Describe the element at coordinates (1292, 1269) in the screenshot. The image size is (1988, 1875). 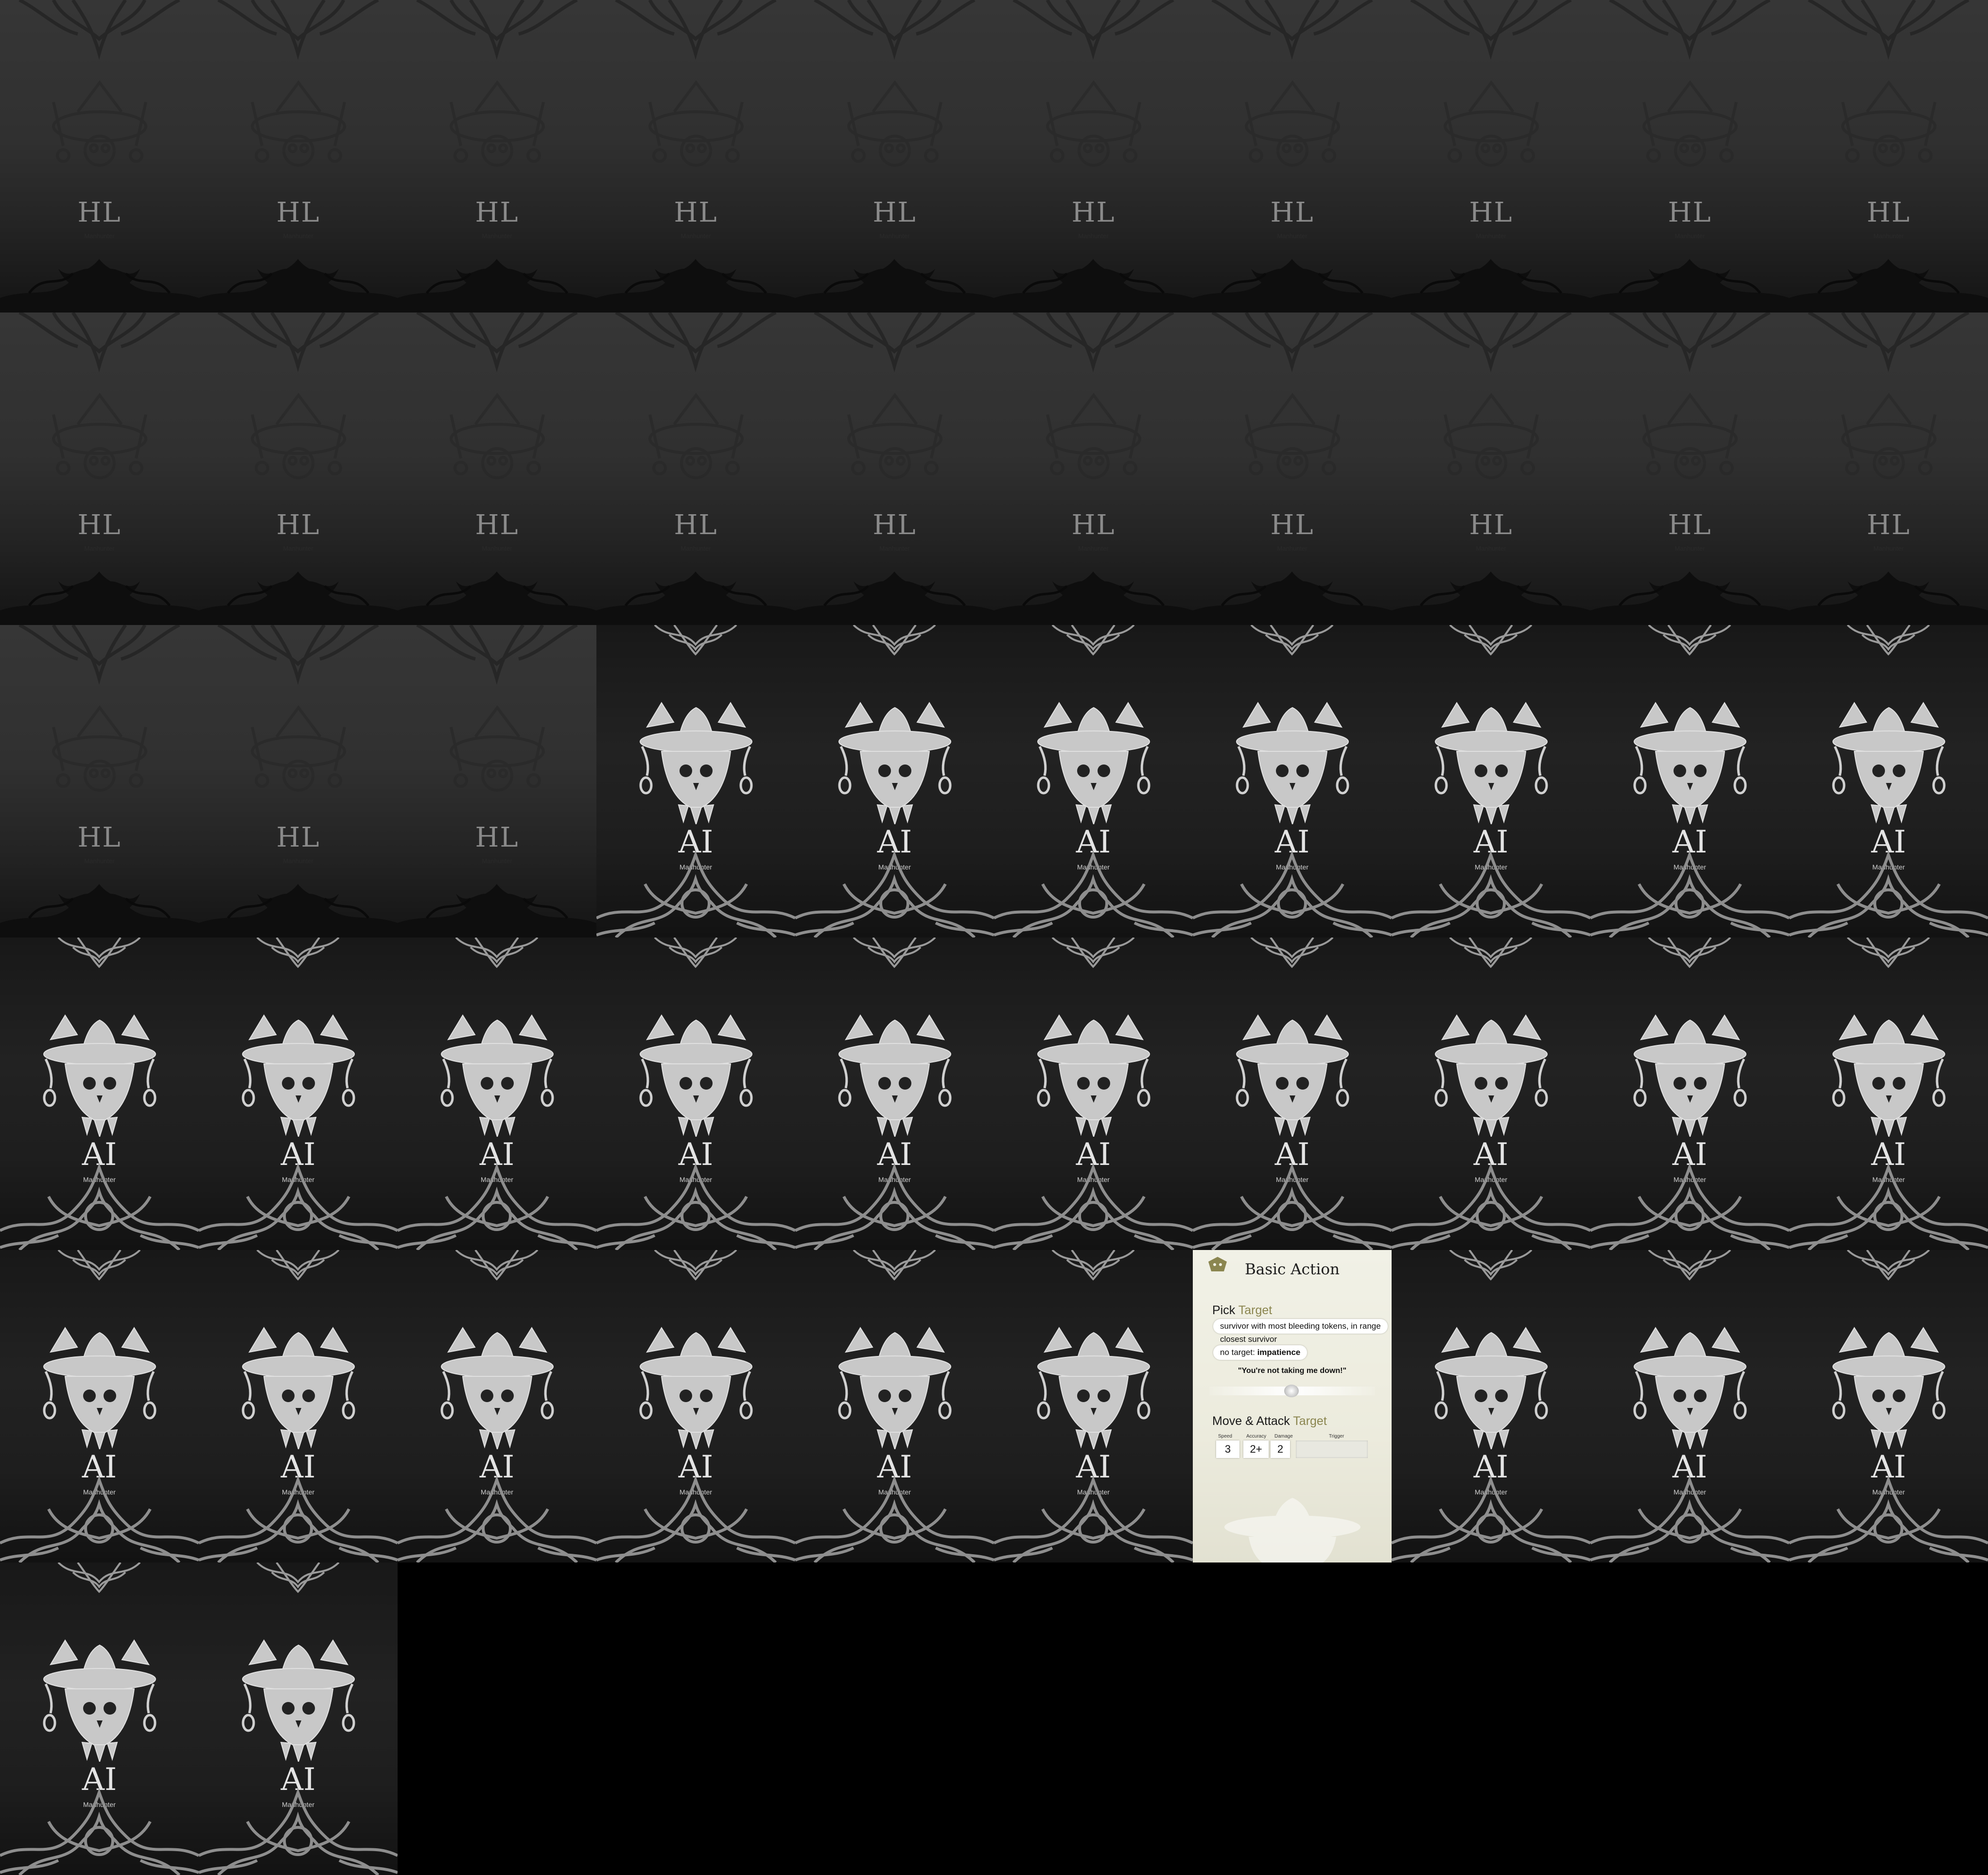
I see `card-title: Basic Action` at that location.